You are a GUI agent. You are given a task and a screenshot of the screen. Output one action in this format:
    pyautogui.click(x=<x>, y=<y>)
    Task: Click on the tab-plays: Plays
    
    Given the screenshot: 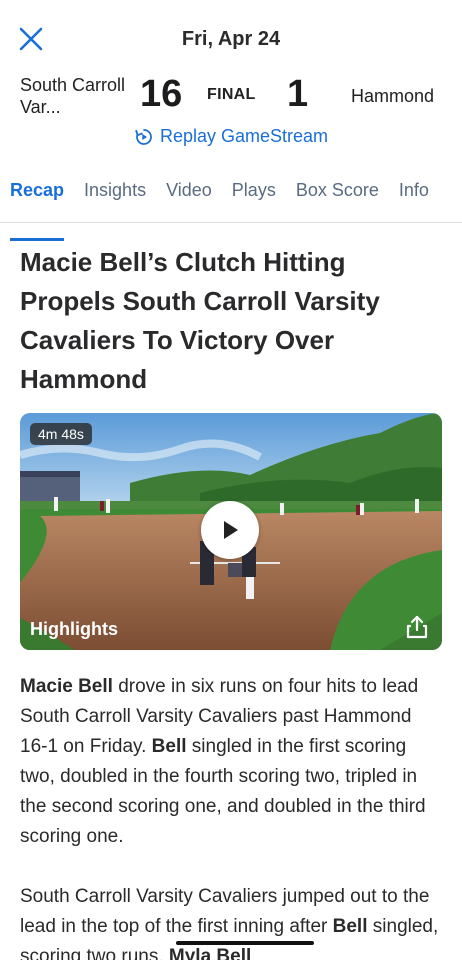 What is the action you would take?
    pyautogui.click(x=254, y=199)
    